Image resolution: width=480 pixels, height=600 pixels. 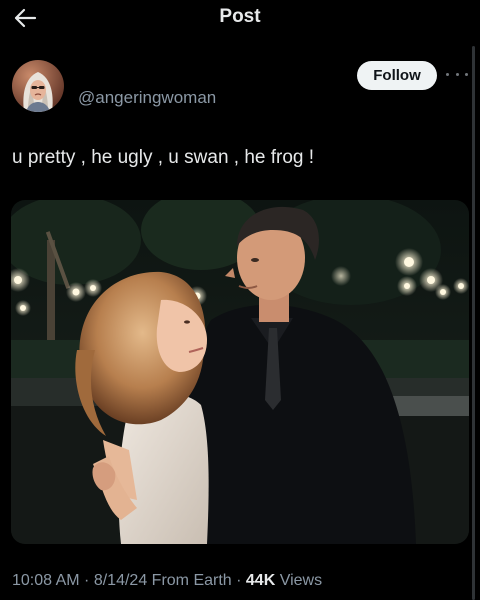 I want to click on views-label: Views, so click(x=299, y=580).